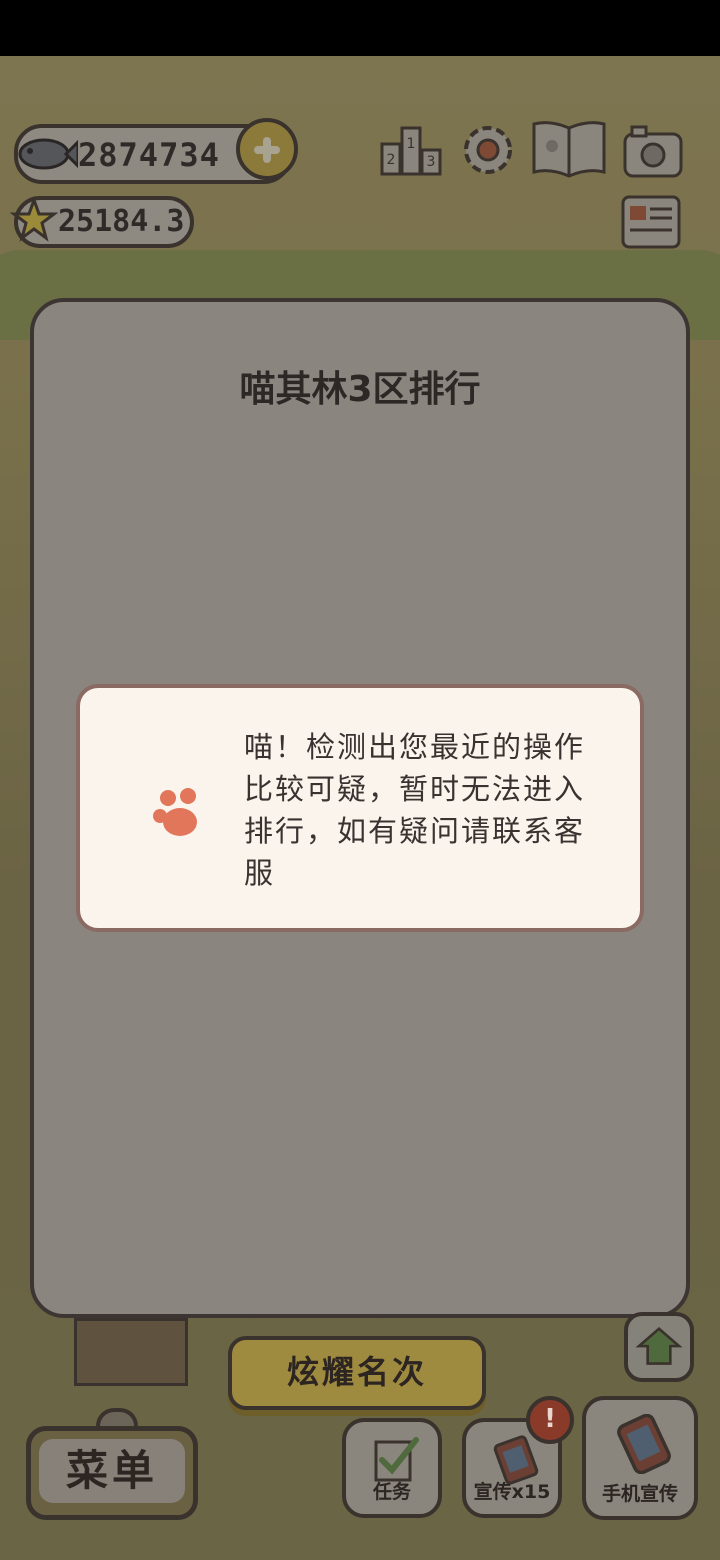  What do you see at coordinates (34, 219) in the screenshot?
I see `star-icon` at bounding box center [34, 219].